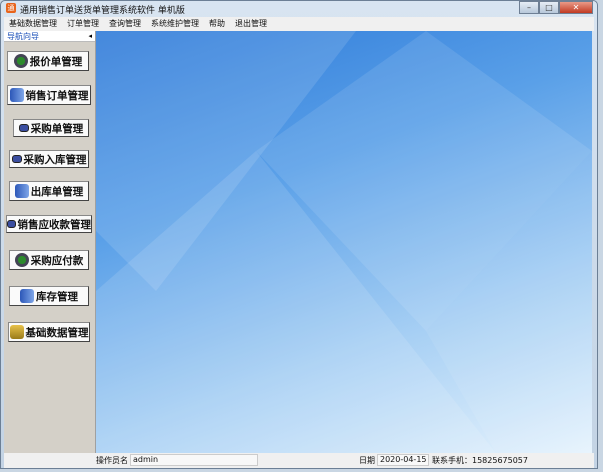 This screenshot has height=472, width=603. What do you see at coordinates (549, 7) in the screenshot?
I see `maximize-button: □` at bounding box center [549, 7].